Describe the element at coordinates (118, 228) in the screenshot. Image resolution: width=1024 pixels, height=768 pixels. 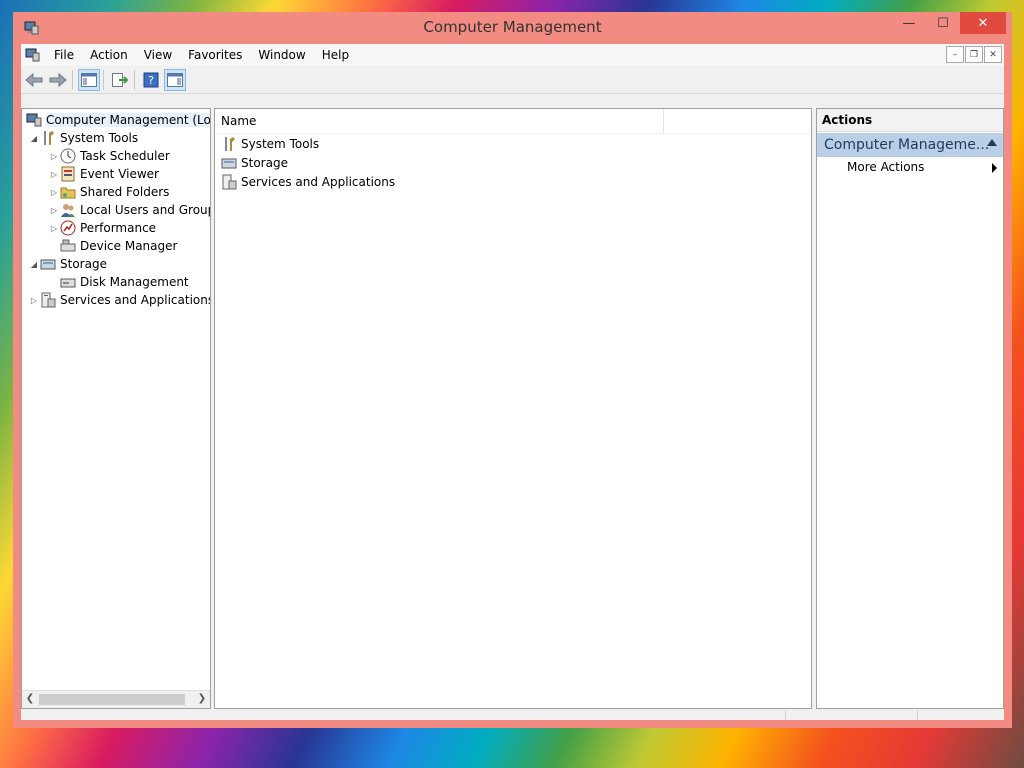
I see `tree-item-label: Performance` at that location.